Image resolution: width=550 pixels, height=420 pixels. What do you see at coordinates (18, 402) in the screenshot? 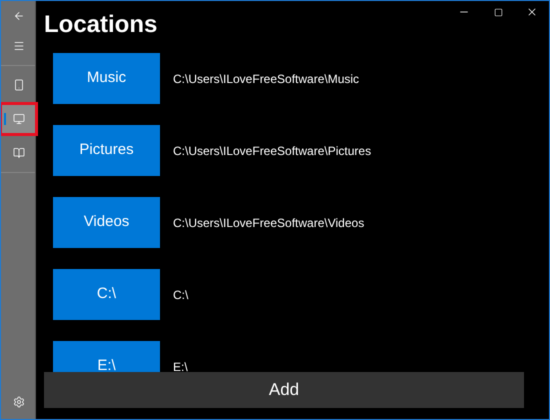
I see `settings-icon` at bounding box center [18, 402].